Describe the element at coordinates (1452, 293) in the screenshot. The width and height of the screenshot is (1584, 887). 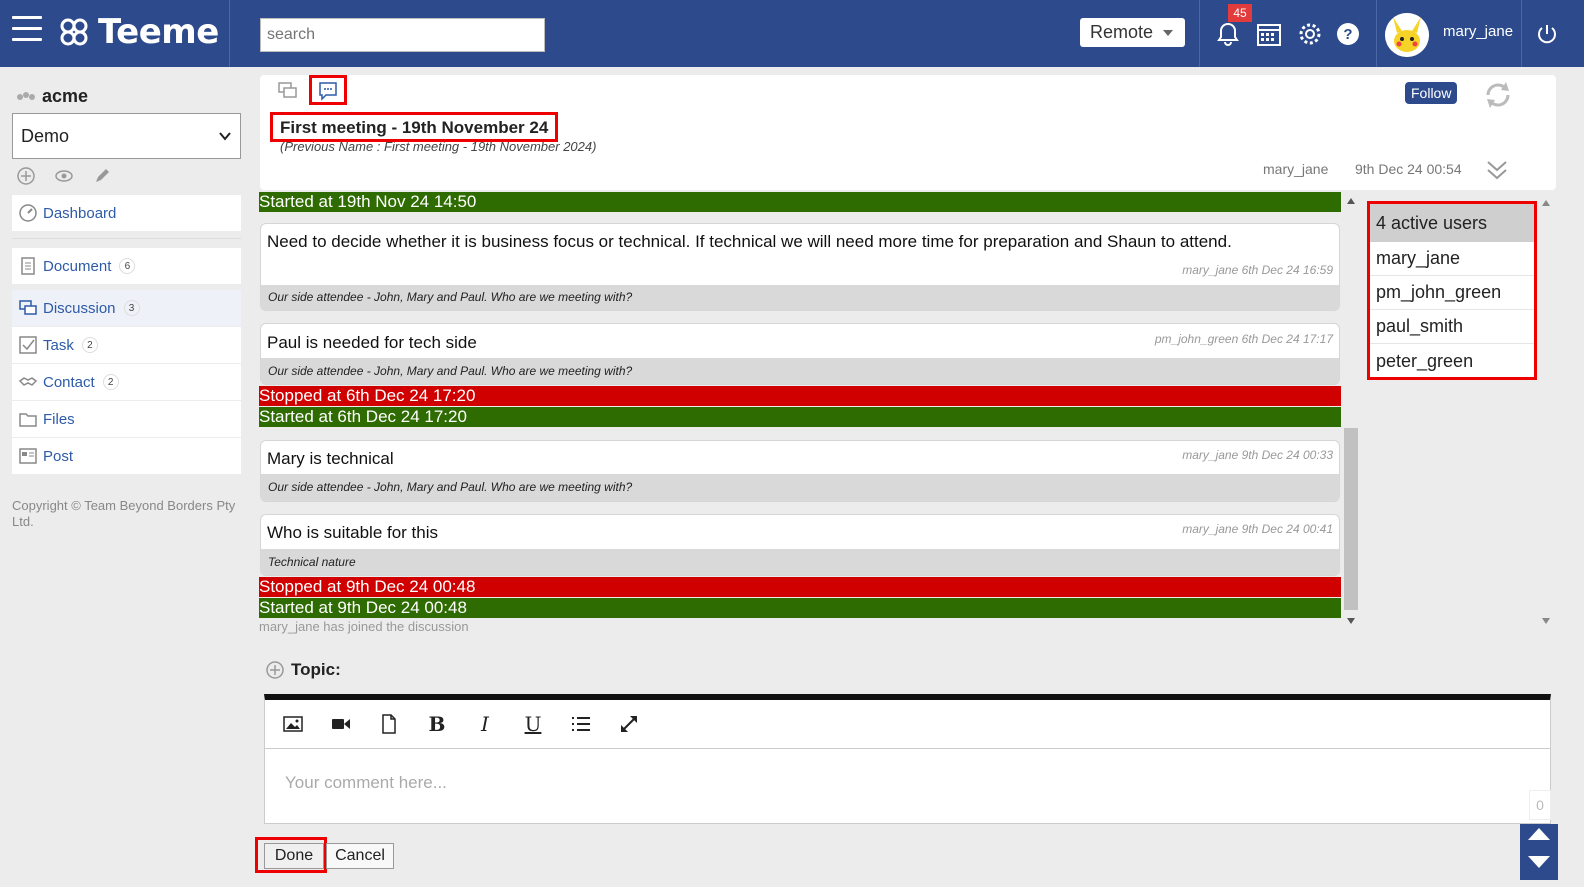
I see `active-user: pm_john_green` at that location.